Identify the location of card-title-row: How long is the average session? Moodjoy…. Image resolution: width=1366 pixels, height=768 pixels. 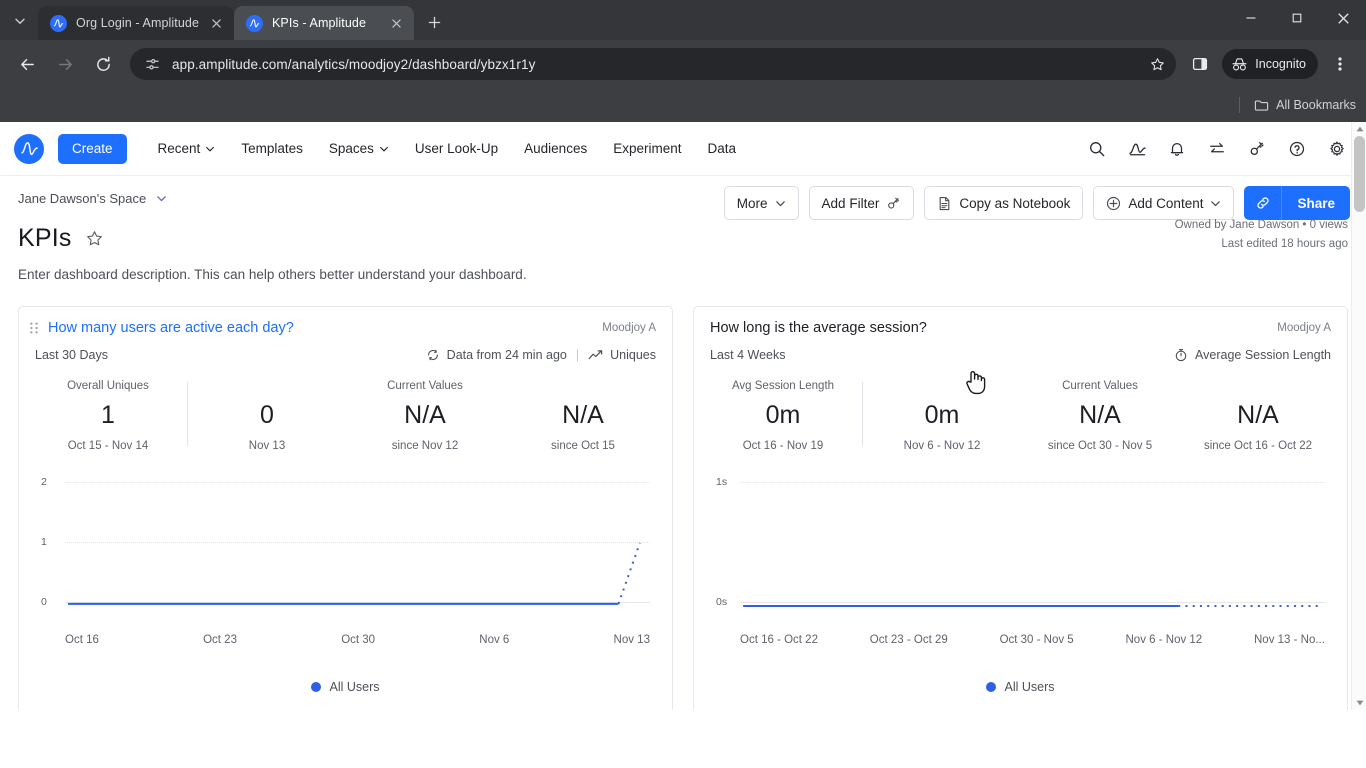
(1020, 328).